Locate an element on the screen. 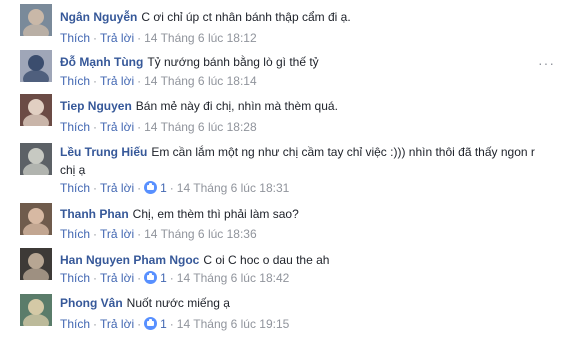 The height and width of the screenshot is (342, 563). comment-body: Phong Vân Nuốt nước miếng ạ is located at coordinates (300, 303).